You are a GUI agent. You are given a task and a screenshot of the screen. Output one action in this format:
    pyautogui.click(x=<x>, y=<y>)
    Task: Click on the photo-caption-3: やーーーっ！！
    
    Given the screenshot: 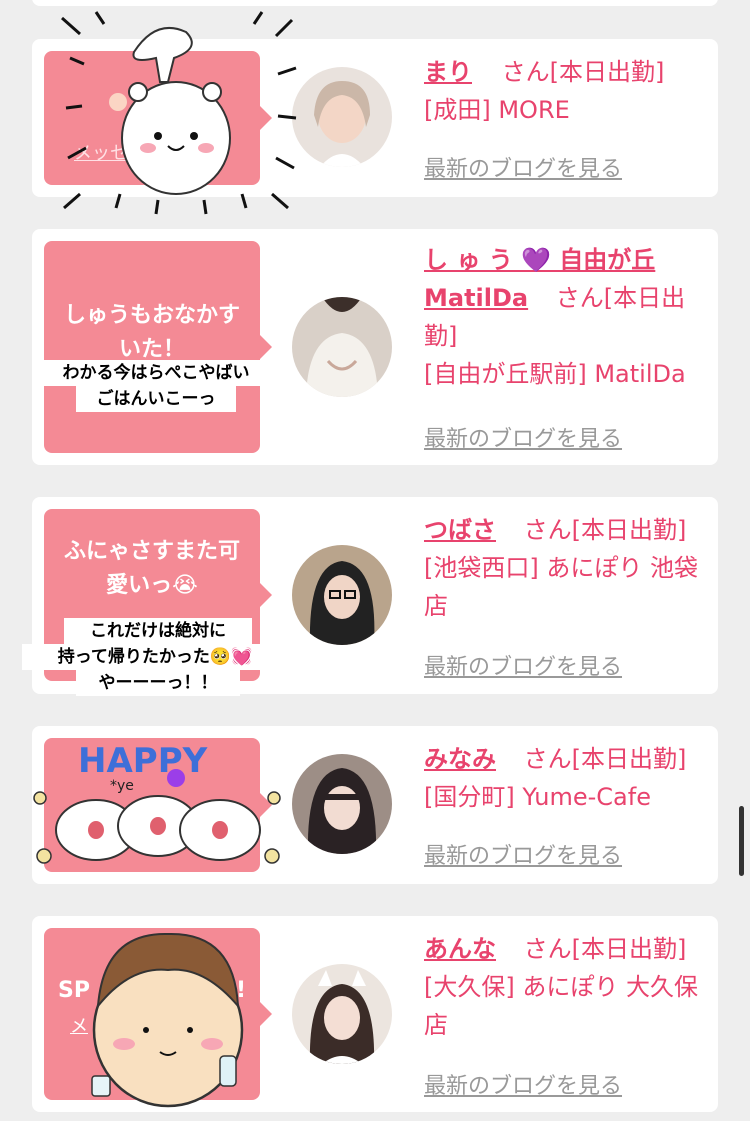 What is the action you would take?
    pyautogui.click(x=158, y=683)
    